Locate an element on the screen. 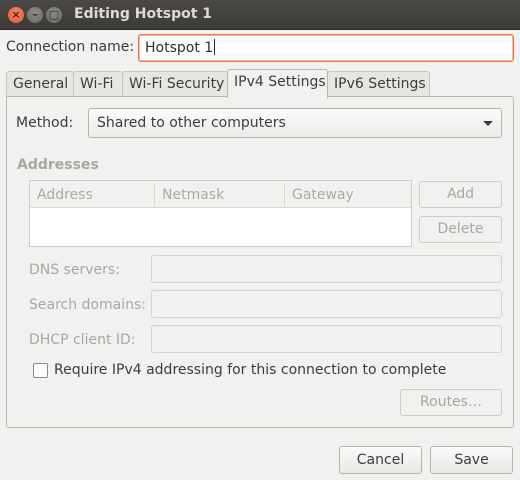  require-ipv4-checkbox is located at coordinates (40, 370).